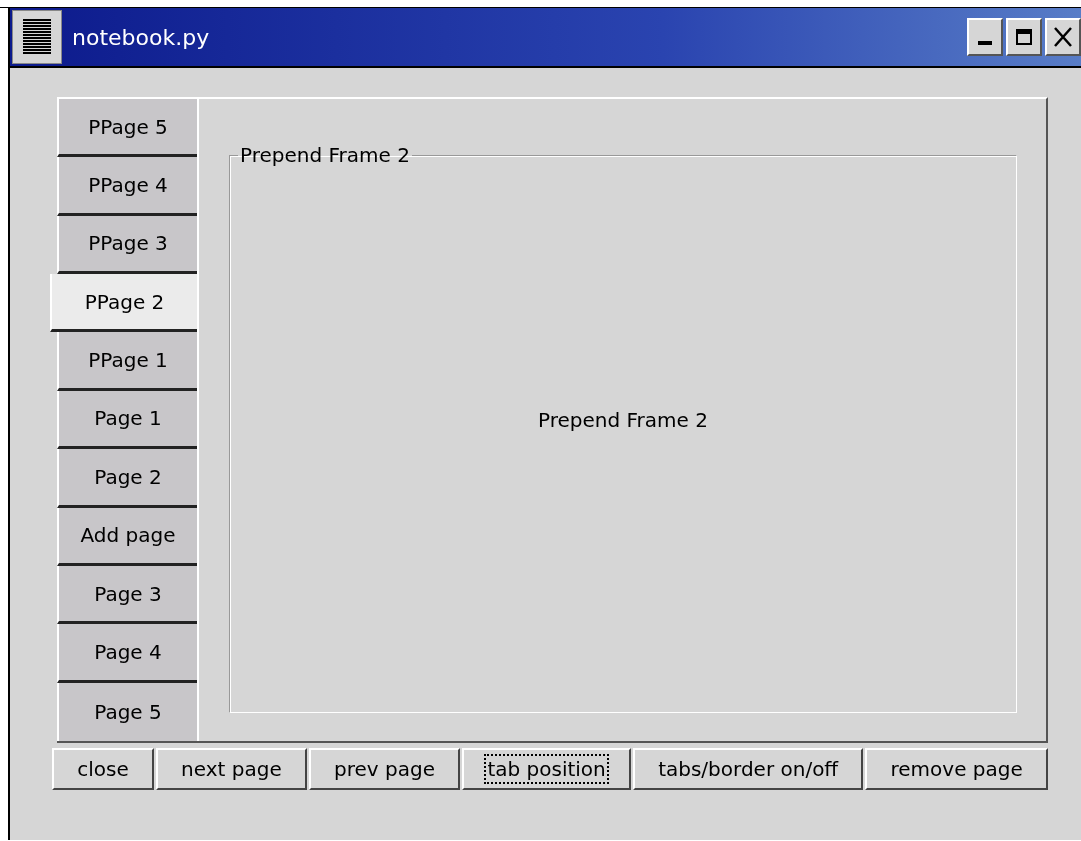 Image resolution: width=1081 pixels, height=841 pixels. What do you see at coordinates (127, 361) in the screenshot?
I see `tab: PPage 1` at bounding box center [127, 361].